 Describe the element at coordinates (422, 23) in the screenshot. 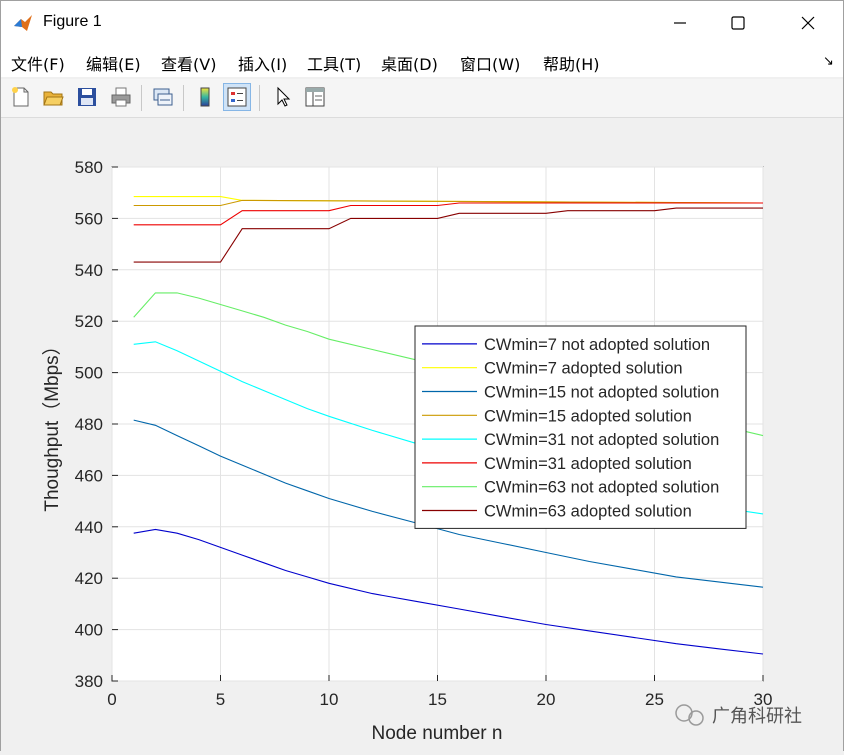

I see `title-bar: Figure 1` at that location.